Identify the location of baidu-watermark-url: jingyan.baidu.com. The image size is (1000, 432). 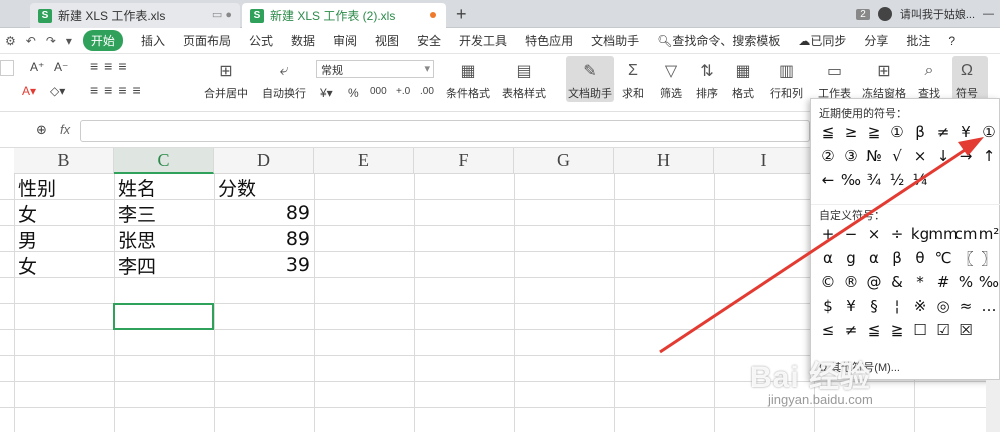
(820, 399).